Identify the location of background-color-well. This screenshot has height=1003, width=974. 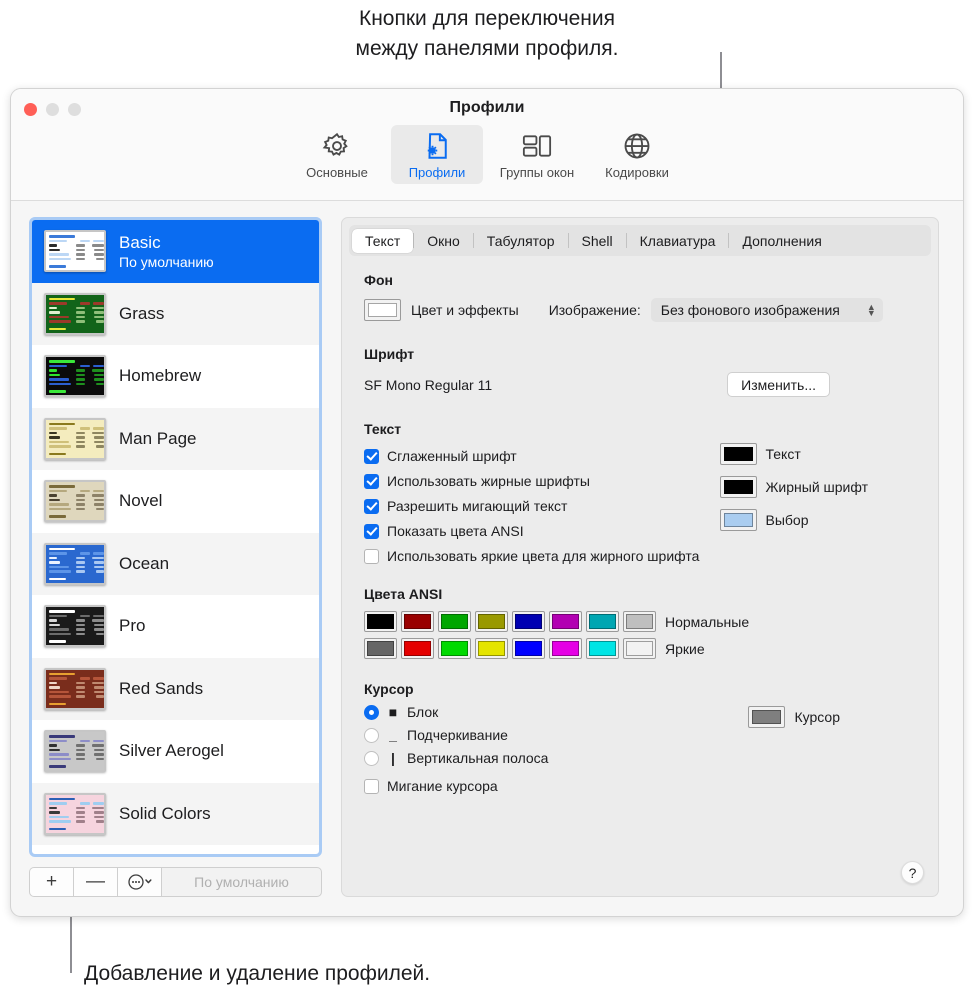
(382, 310).